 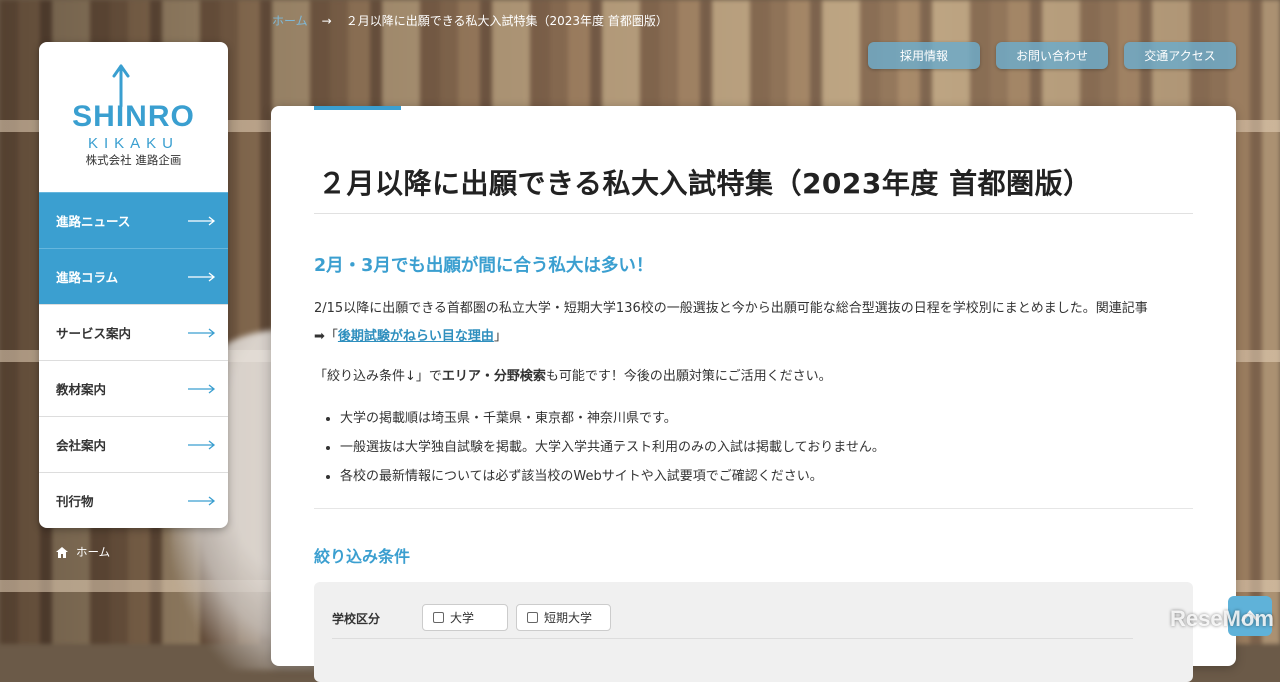 What do you see at coordinates (753, 508) in the screenshot?
I see `section-divider` at bounding box center [753, 508].